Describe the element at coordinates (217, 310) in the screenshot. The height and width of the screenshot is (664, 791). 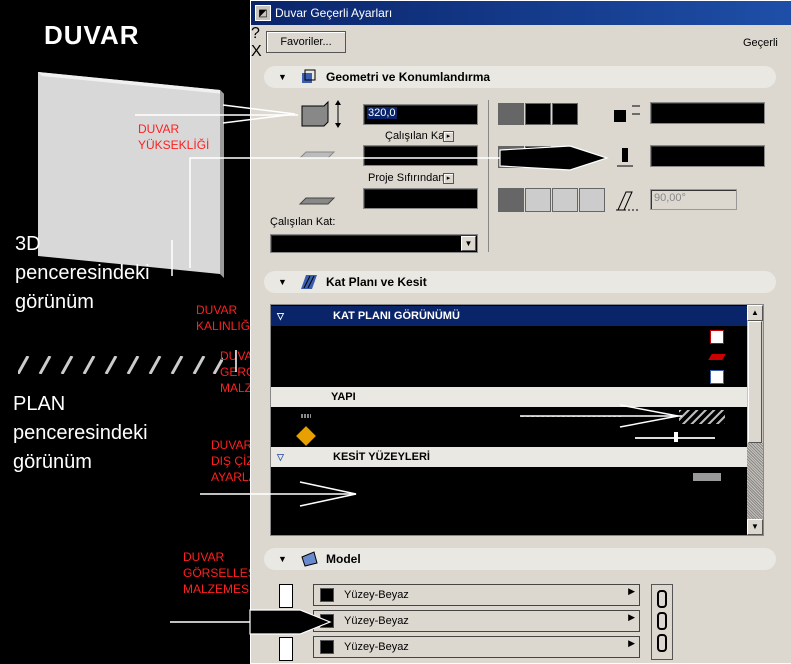
I see `annotation-thickness-line1: DUVAR` at that location.